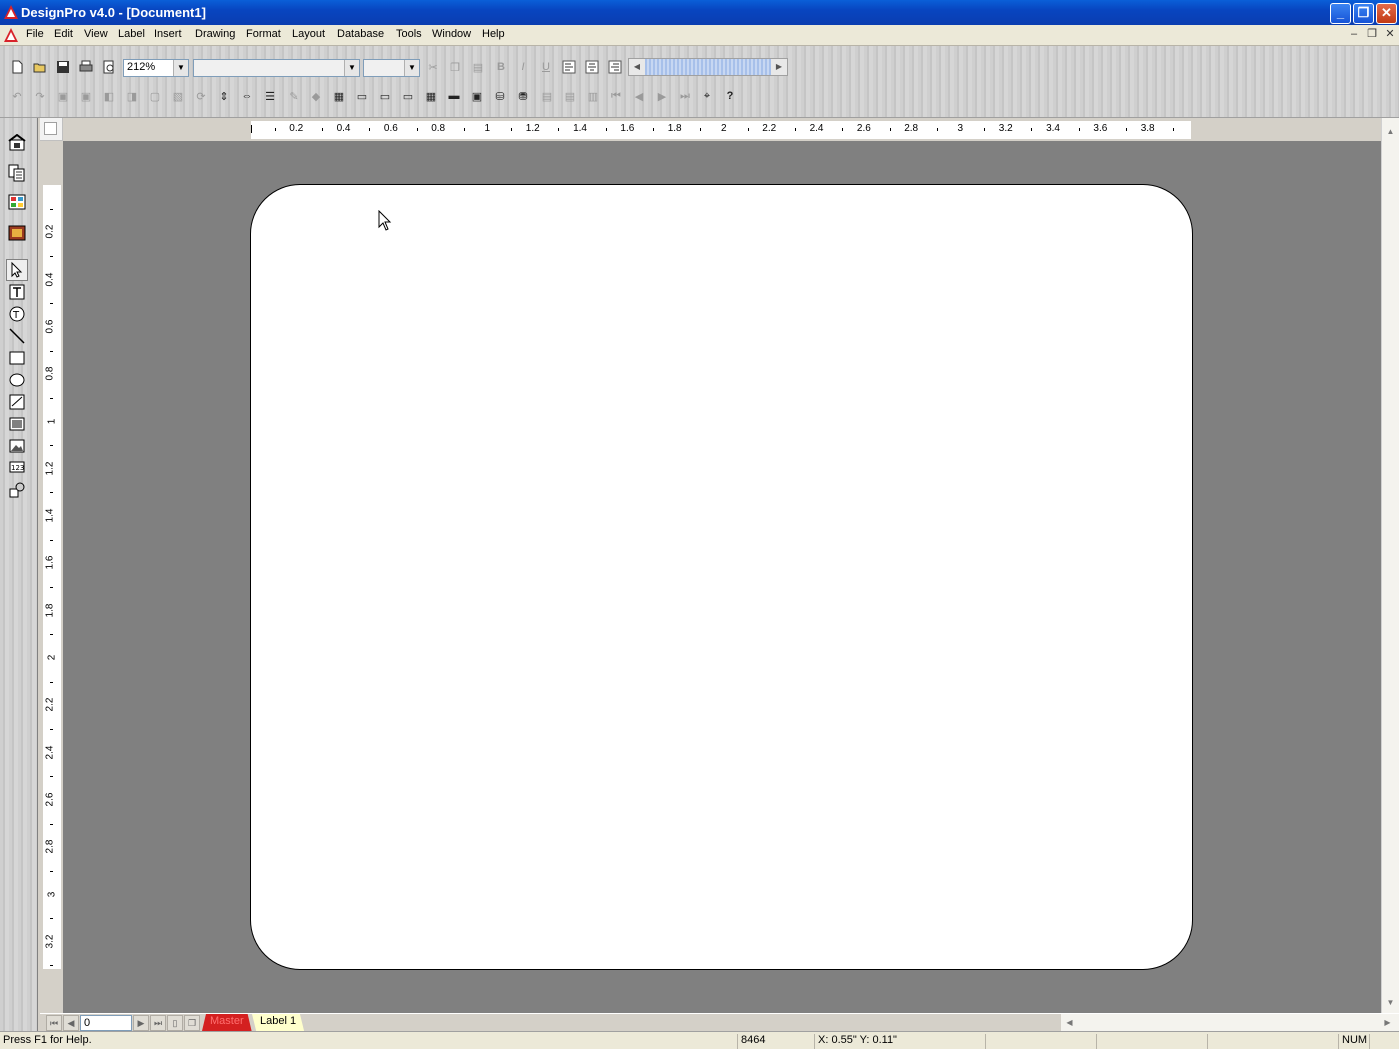 The image size is (1399, 1049). Describe the element at coordinates (339, 96) in the screenshot. I see `grid-icon: ▦` at that location.